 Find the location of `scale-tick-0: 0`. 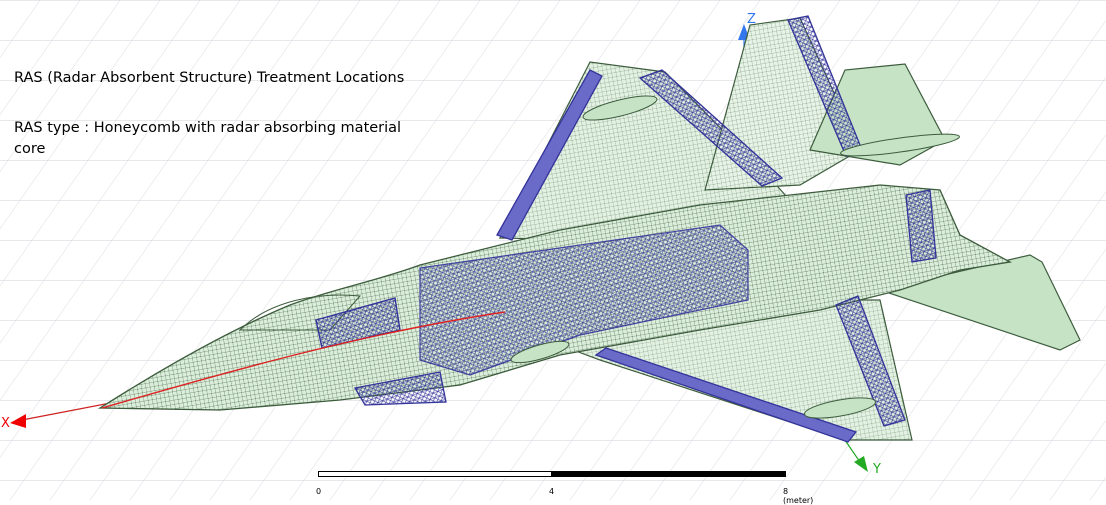

scale-tick-0: 0 is located at coordinates (319, 491).